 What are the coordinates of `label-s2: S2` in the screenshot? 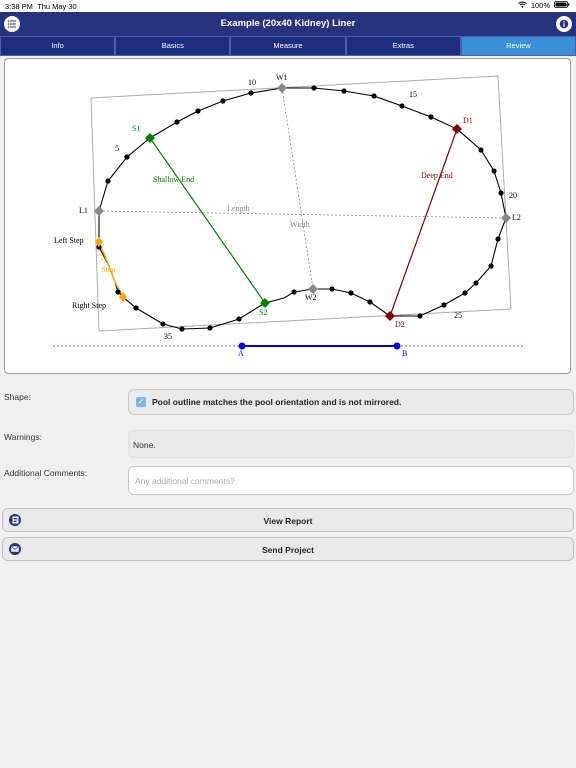 It's located at (263, 312).